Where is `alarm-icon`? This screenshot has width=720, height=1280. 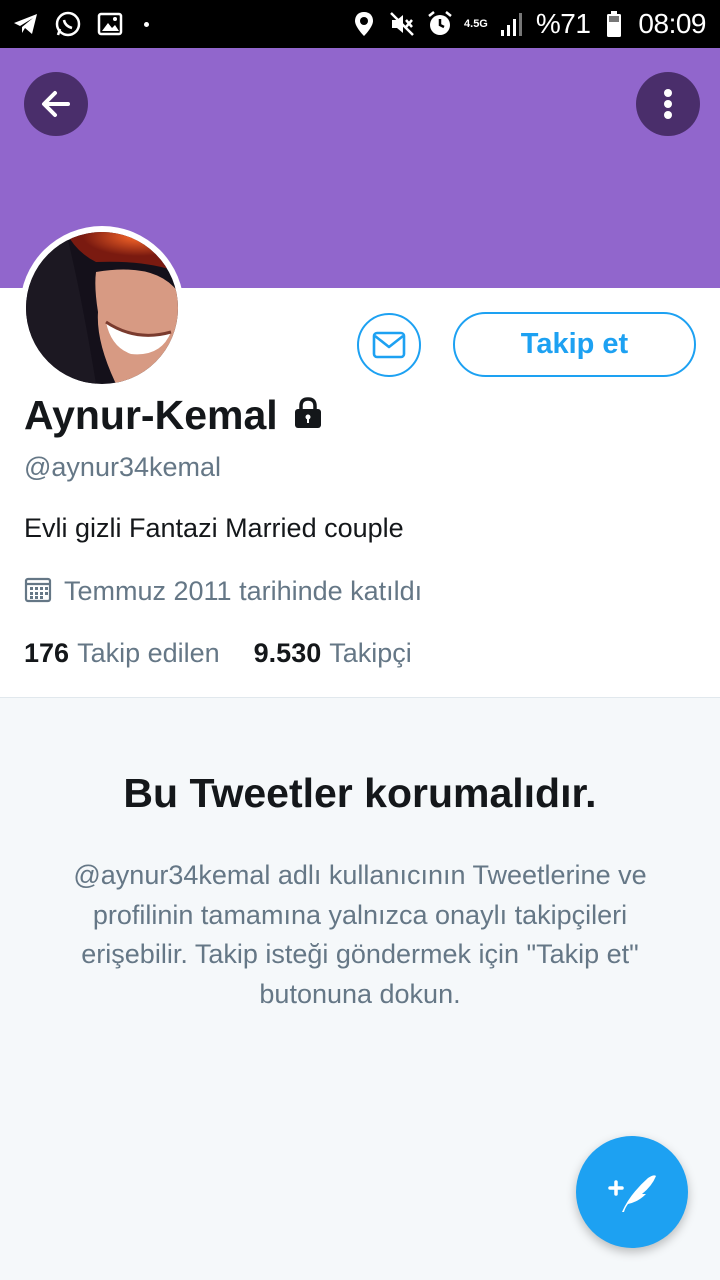 alarm-icon is located at coordinates (440, 24).